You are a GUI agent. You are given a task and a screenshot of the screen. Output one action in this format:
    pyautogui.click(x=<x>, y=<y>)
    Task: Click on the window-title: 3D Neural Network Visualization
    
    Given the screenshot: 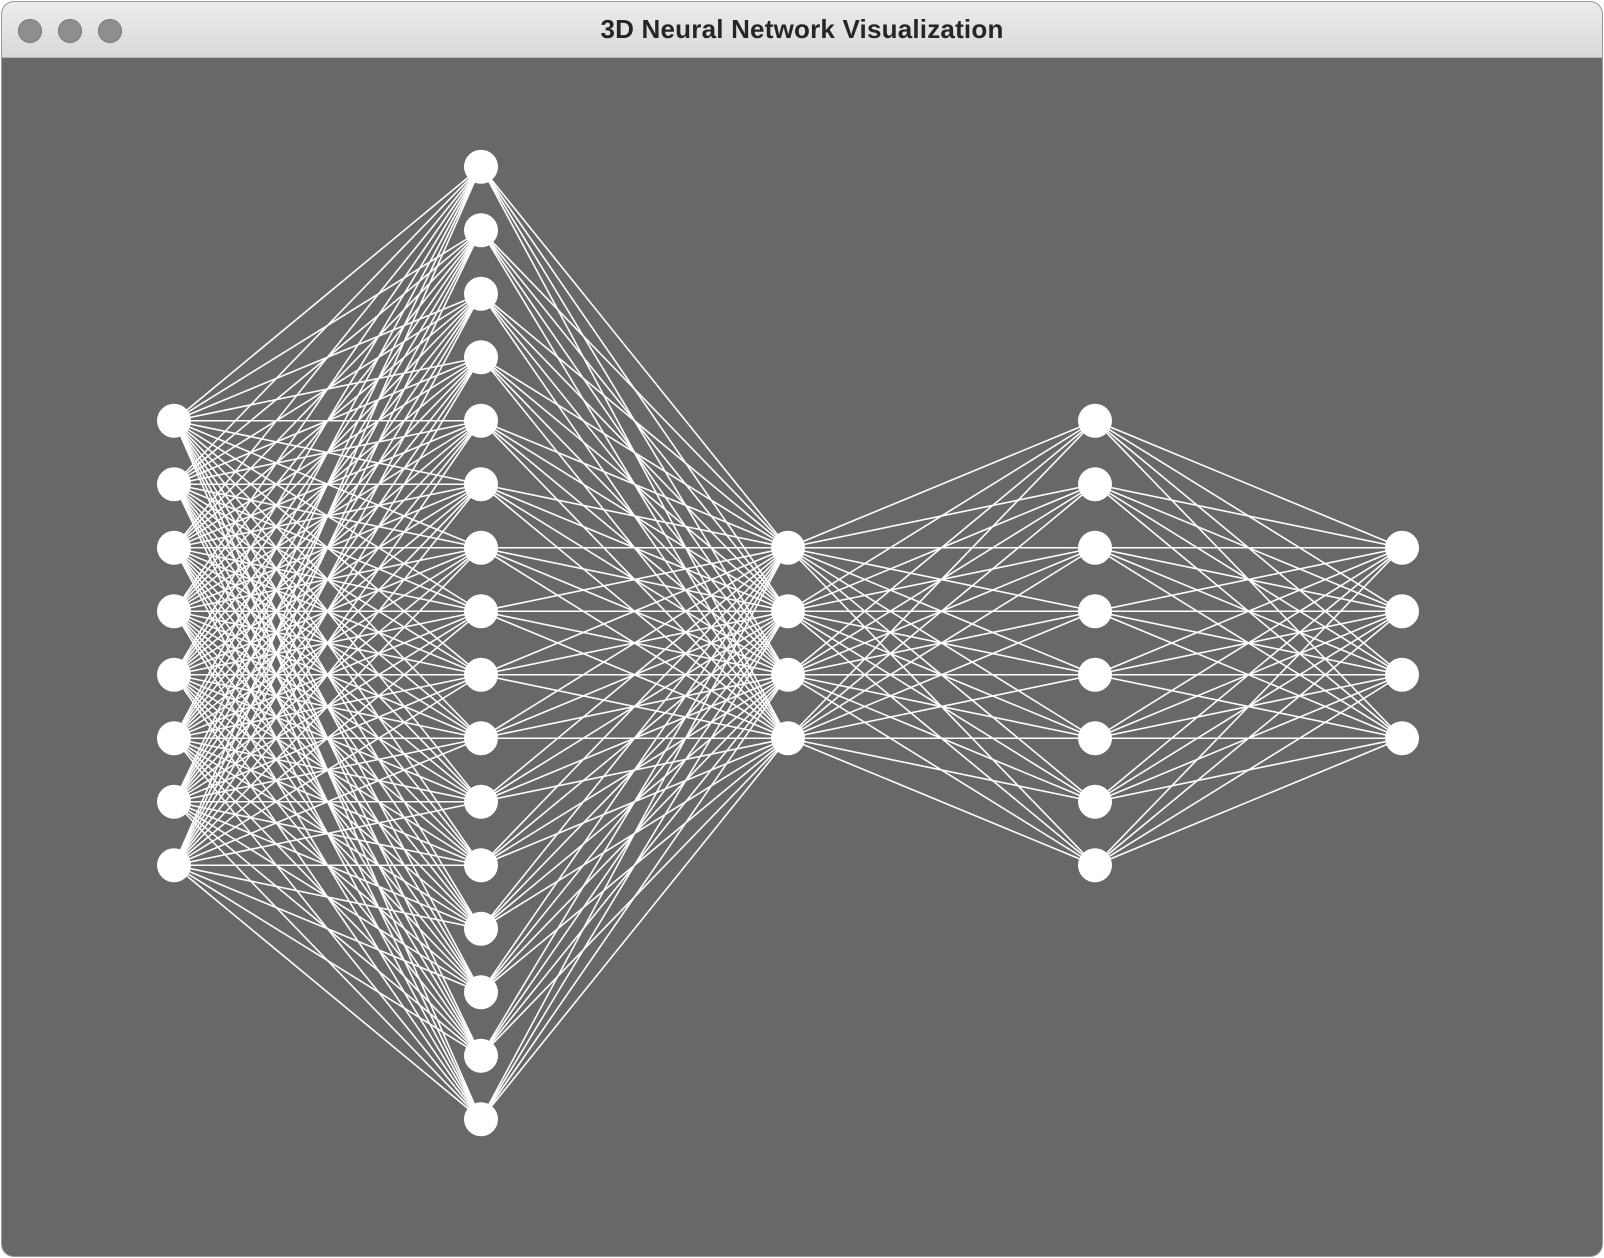 What is the action you would take?
    pyautogui.click(x=802, y=29)
    